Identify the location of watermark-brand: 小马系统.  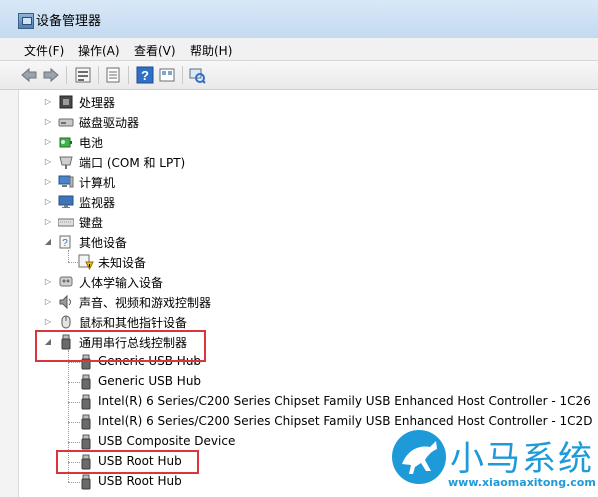
(522, 459).